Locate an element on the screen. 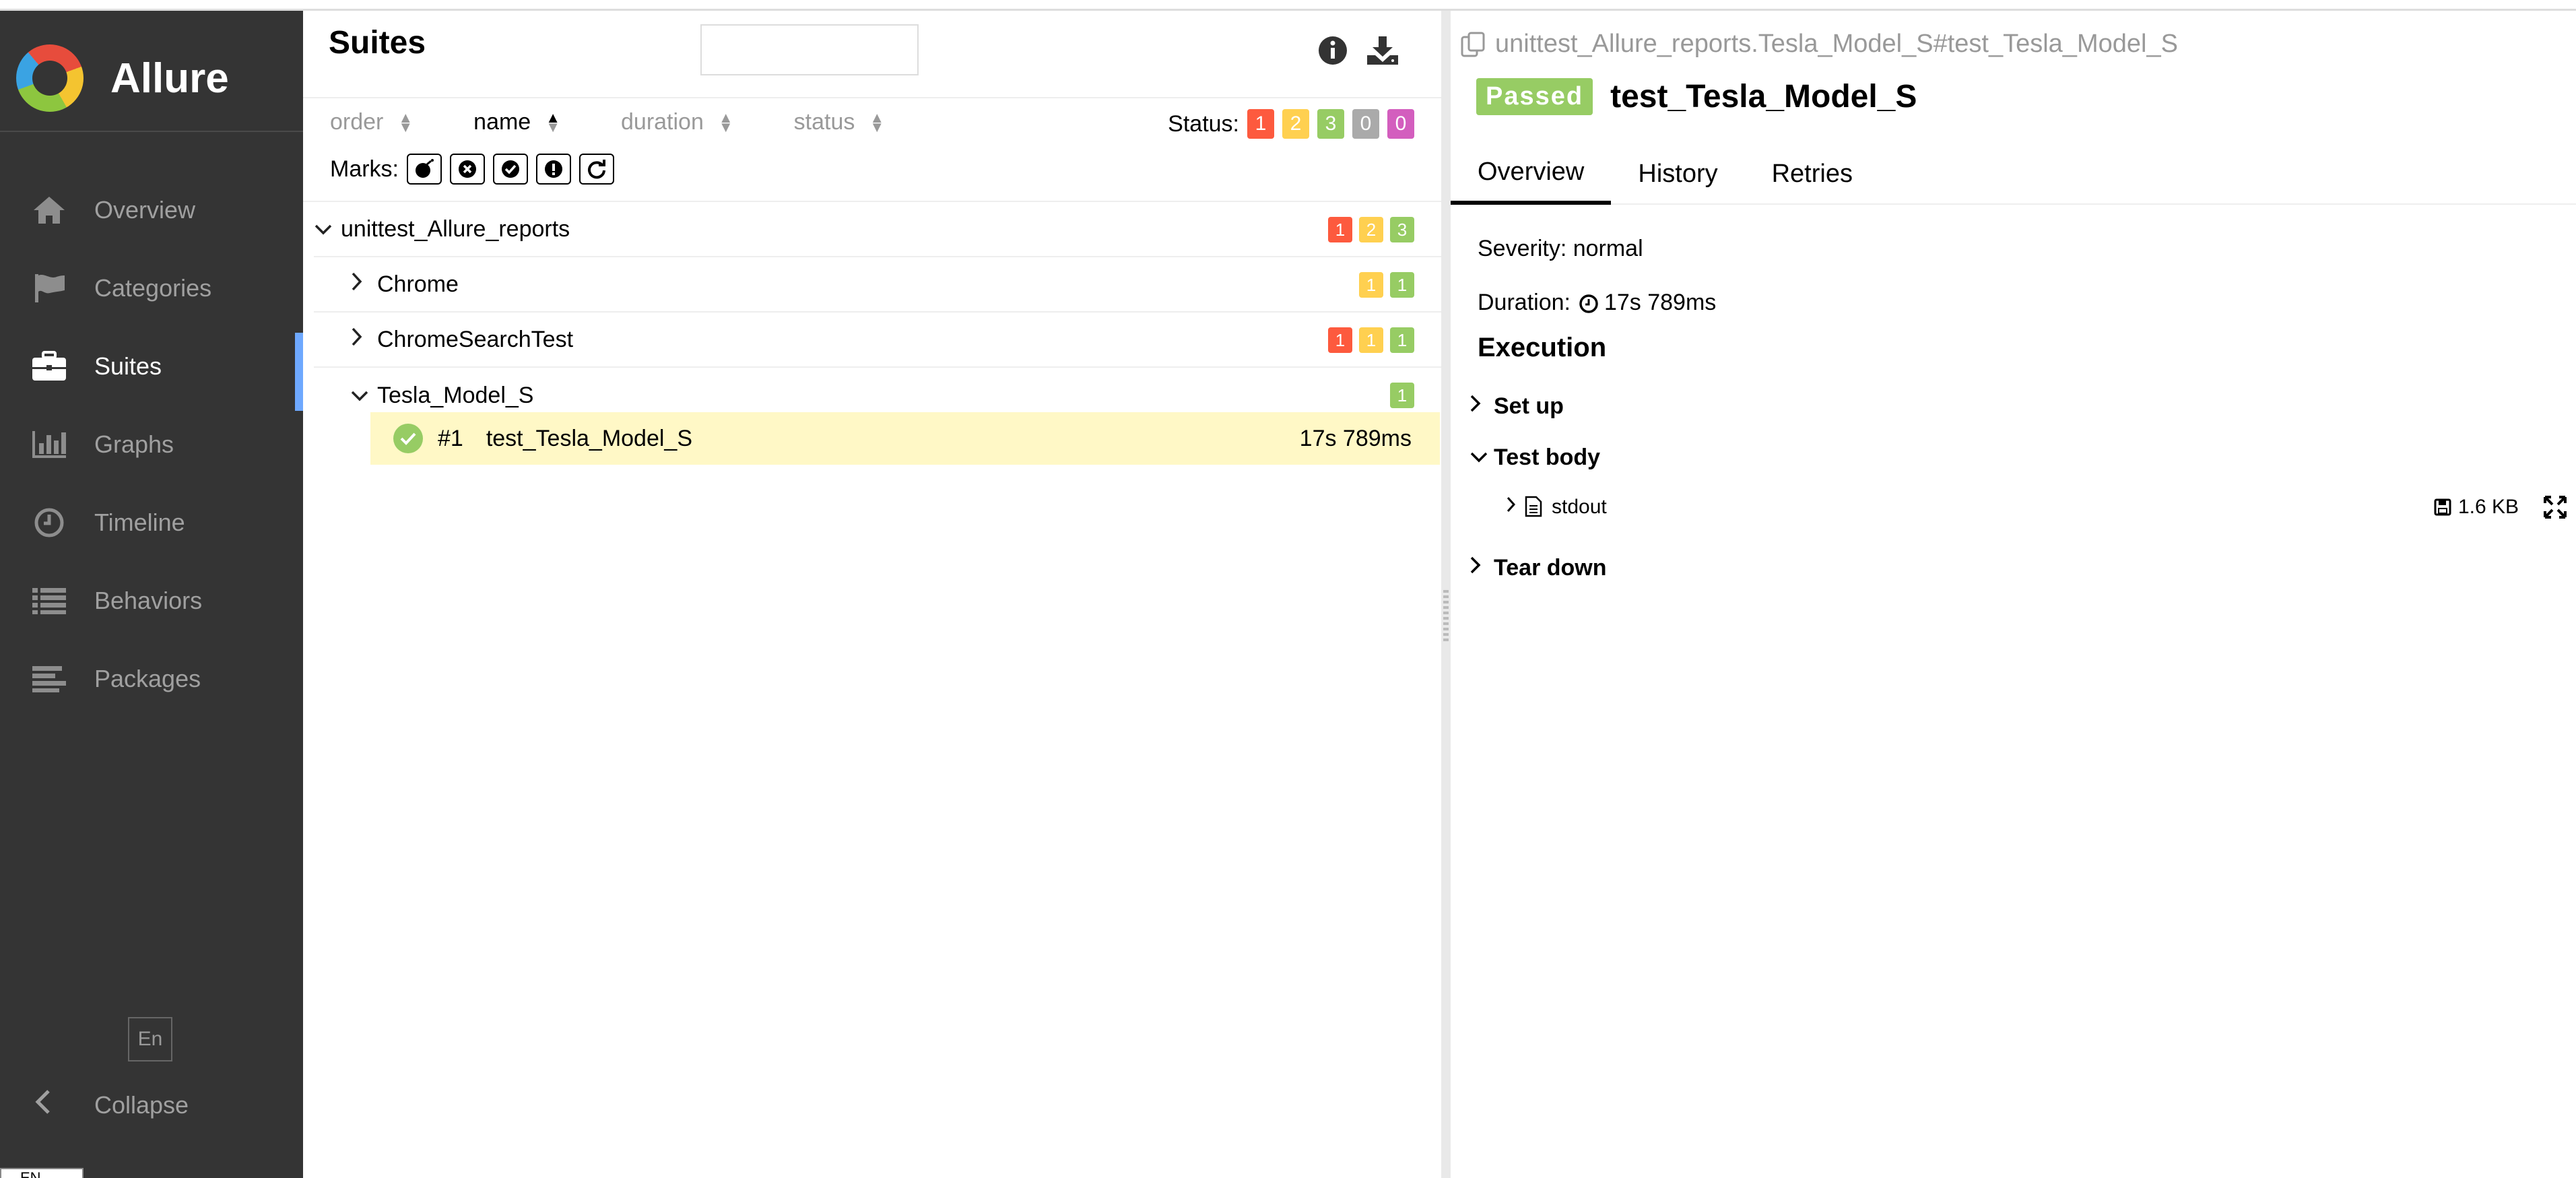  tab-overview: Overview is located at coordinates (1531, 174).